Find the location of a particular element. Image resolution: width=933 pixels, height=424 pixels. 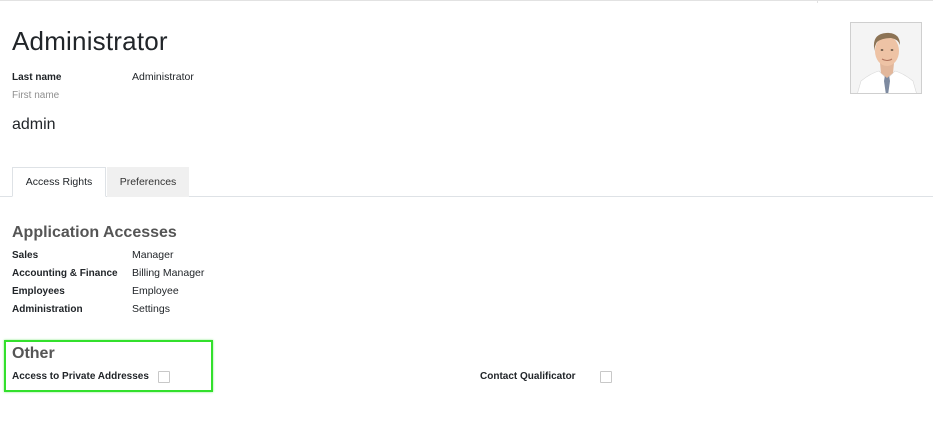

user-photo-icon is located at coordinates (886, 58).